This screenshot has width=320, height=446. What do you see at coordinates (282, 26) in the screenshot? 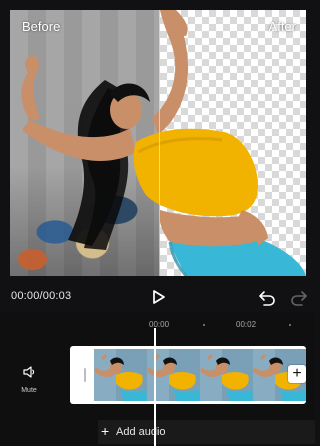
I see `after-label: After` at bounding box center [282, 26].